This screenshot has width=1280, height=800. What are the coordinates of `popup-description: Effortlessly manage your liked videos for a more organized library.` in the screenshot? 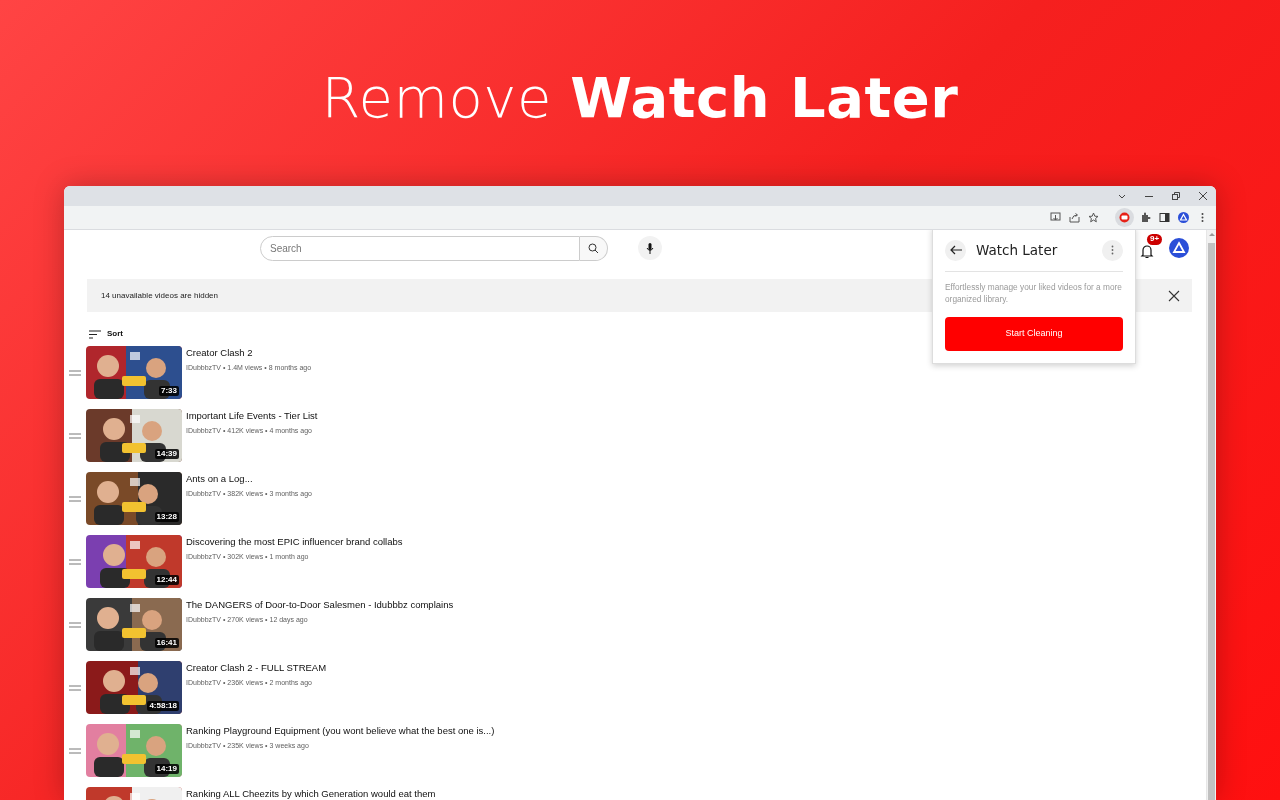 It's located at (1034, 294).